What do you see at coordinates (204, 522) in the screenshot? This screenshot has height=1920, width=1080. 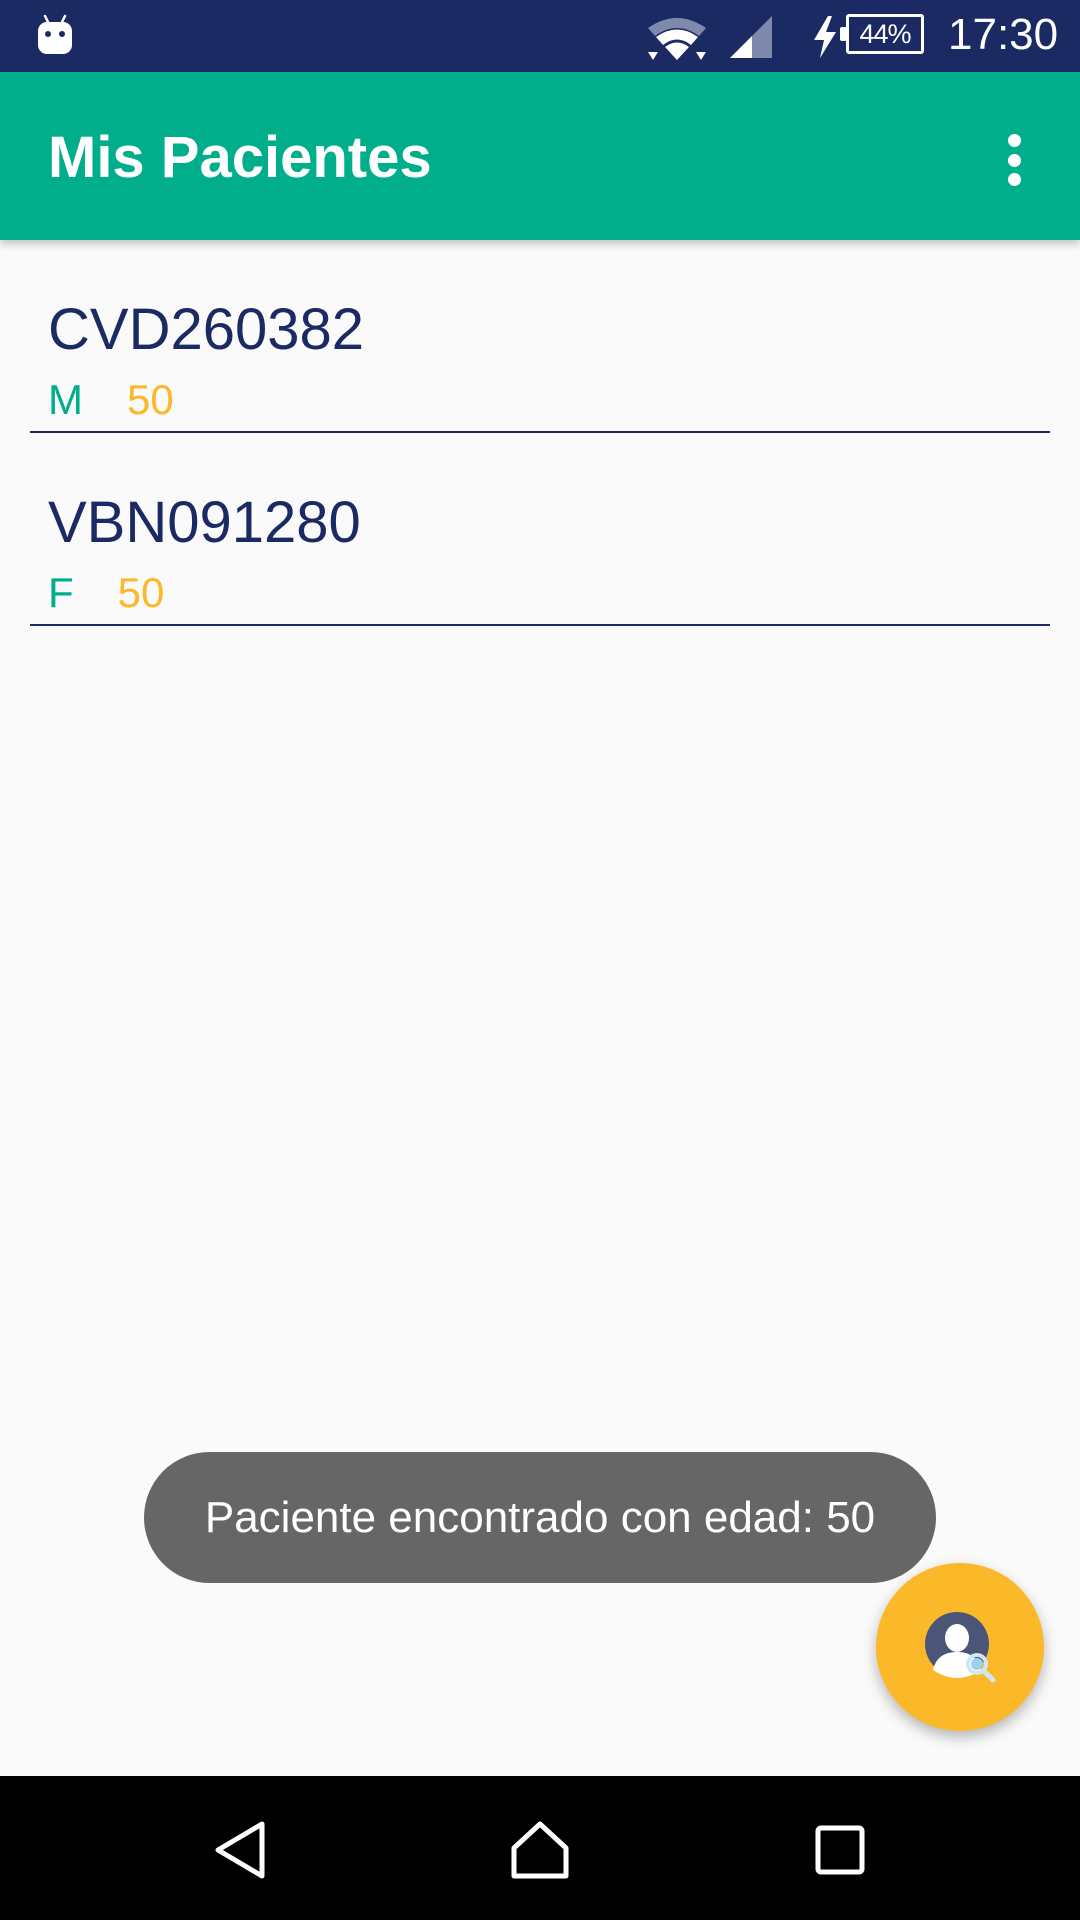 I see `patient-id: VBN091280` at bounding box center [204, 522].